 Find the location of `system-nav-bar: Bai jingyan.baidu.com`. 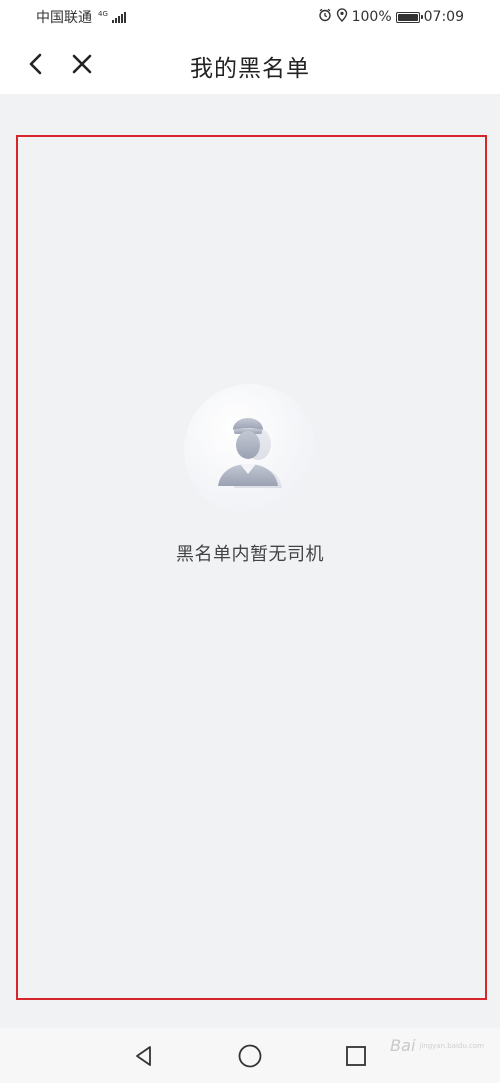

system-nav-bar: Bai jingyan.baidu.com is located at coordinates (250, 1055).